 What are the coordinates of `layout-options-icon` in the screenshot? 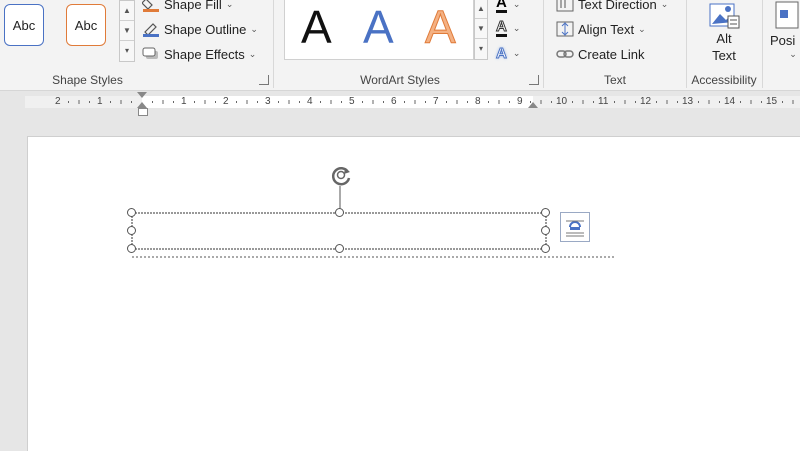 It's located at (575, 227).